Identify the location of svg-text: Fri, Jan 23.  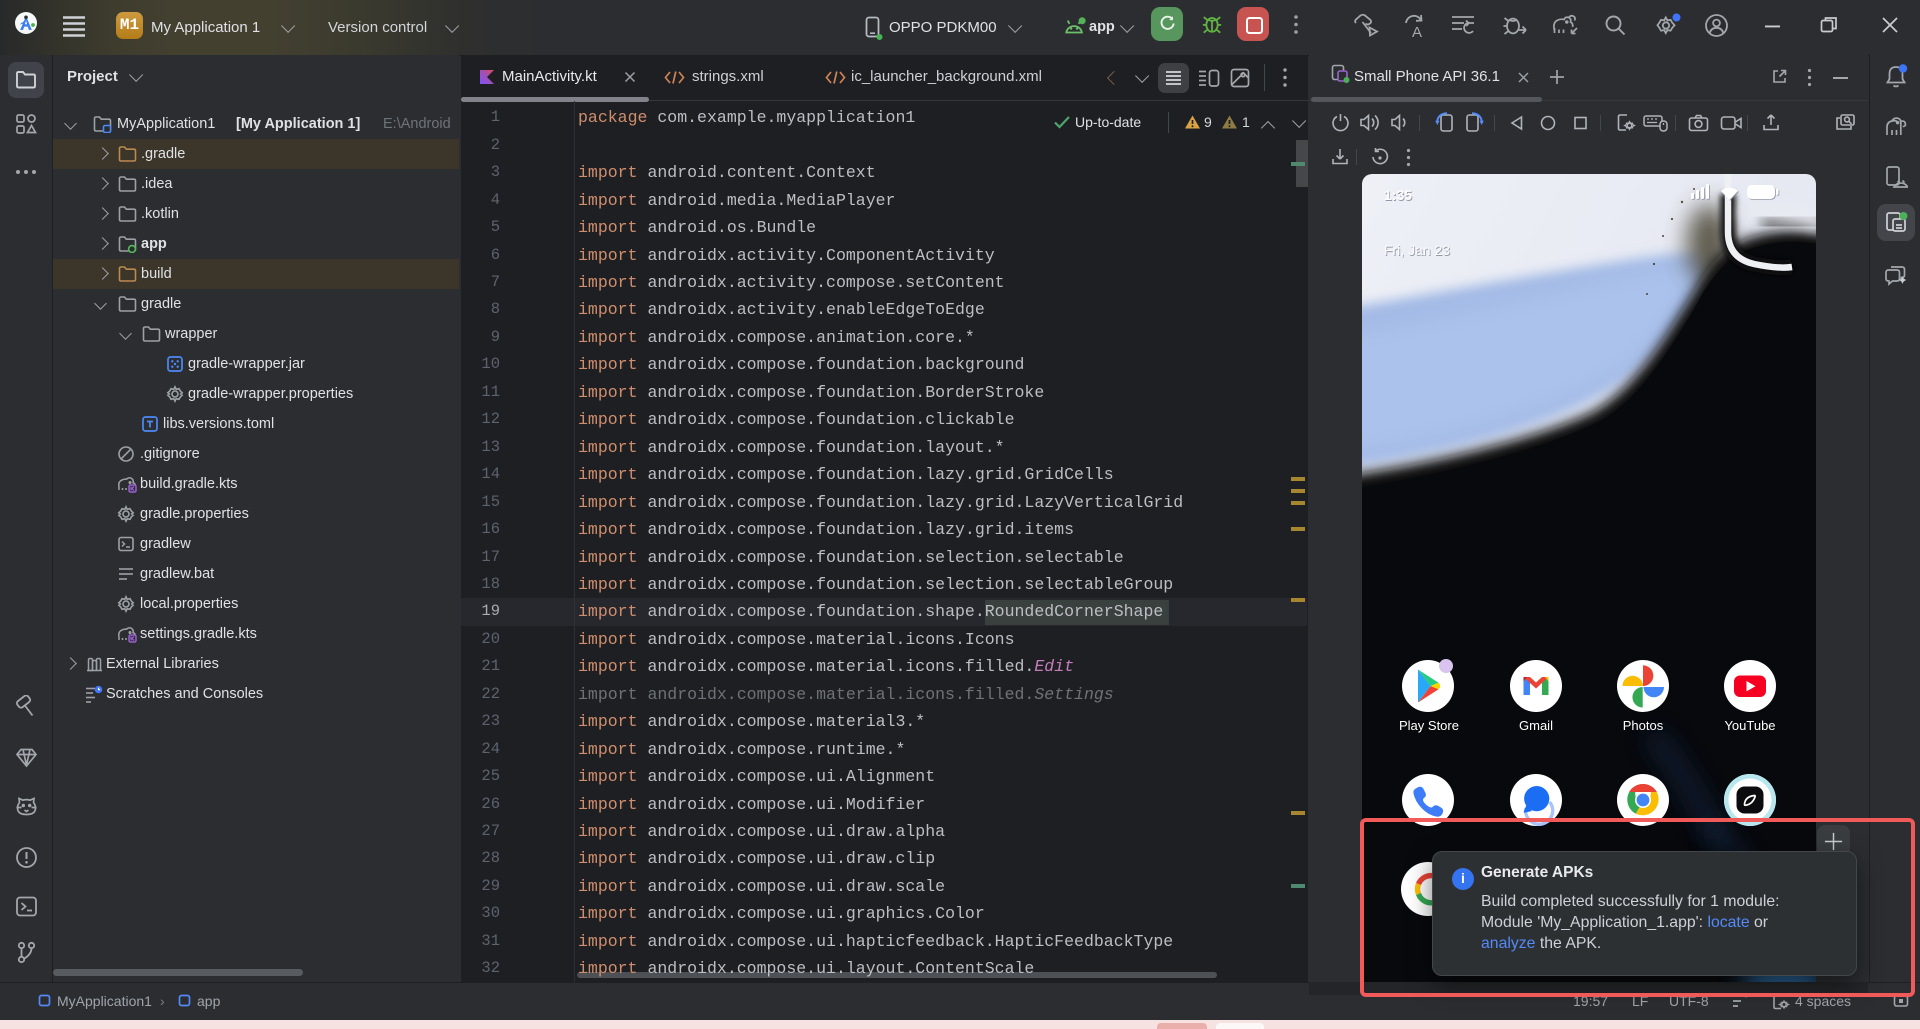
(1417, 250).